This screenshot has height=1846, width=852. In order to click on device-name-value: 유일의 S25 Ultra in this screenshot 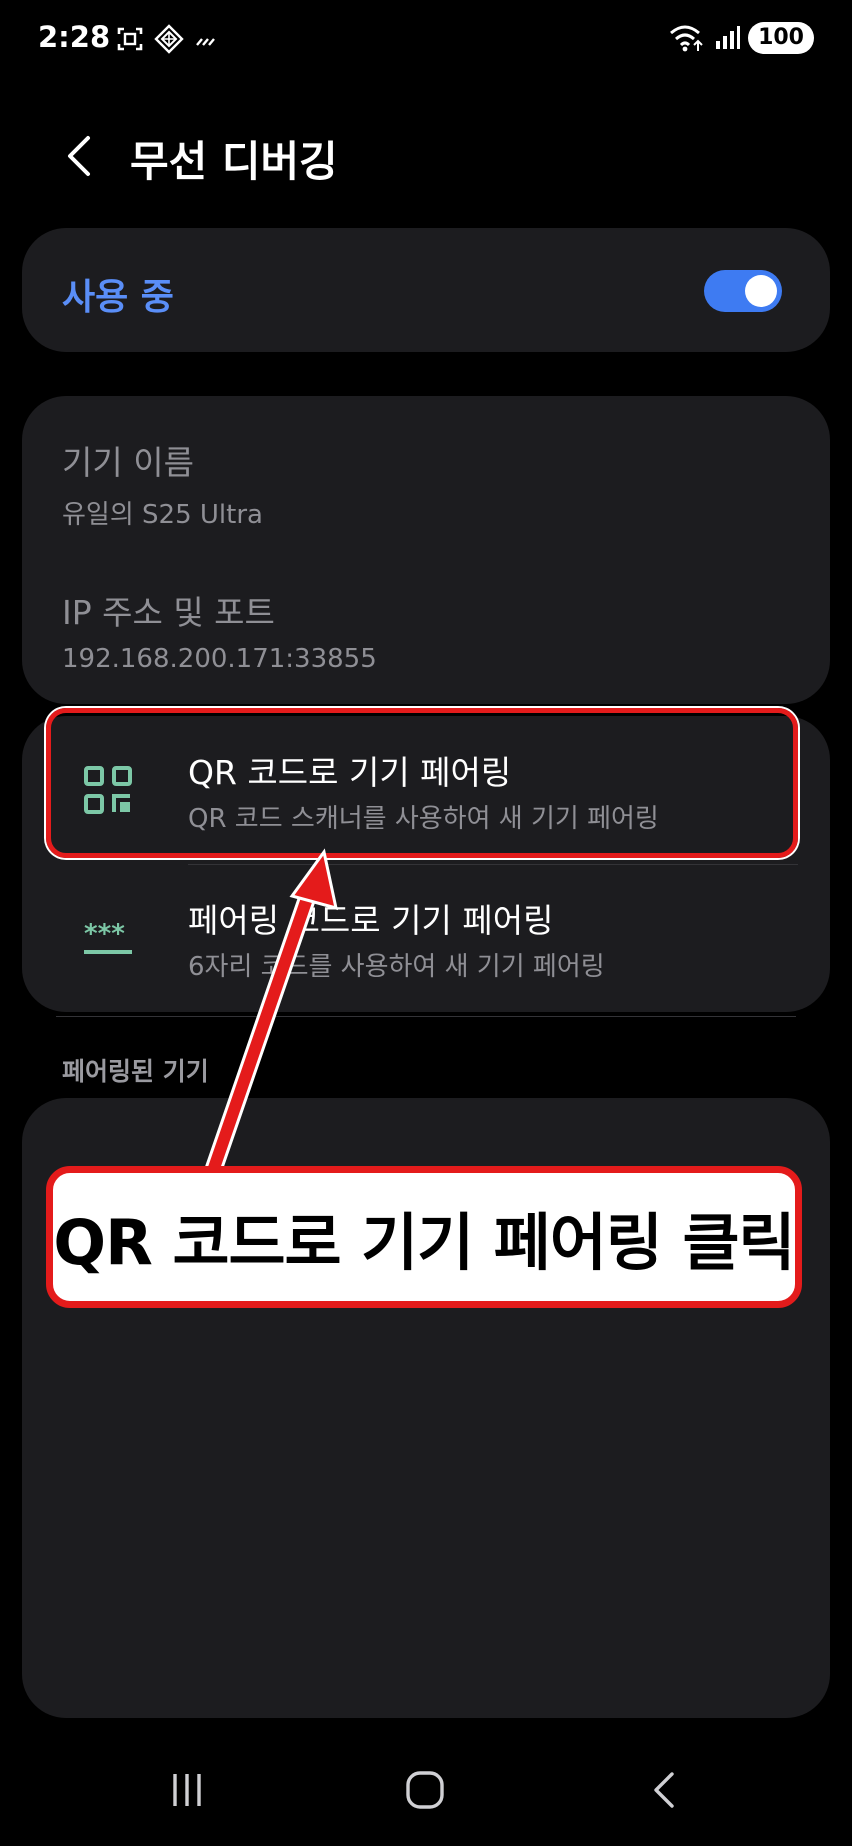, I will do `click(162, 515)`.